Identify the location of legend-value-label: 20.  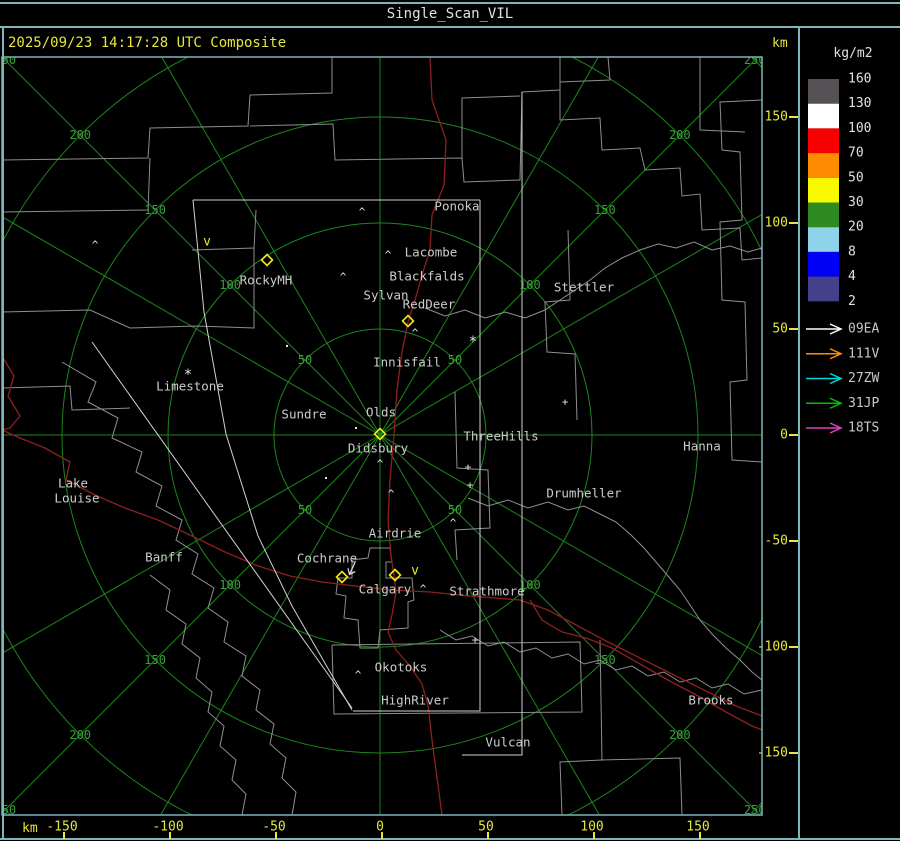
(856, 227).